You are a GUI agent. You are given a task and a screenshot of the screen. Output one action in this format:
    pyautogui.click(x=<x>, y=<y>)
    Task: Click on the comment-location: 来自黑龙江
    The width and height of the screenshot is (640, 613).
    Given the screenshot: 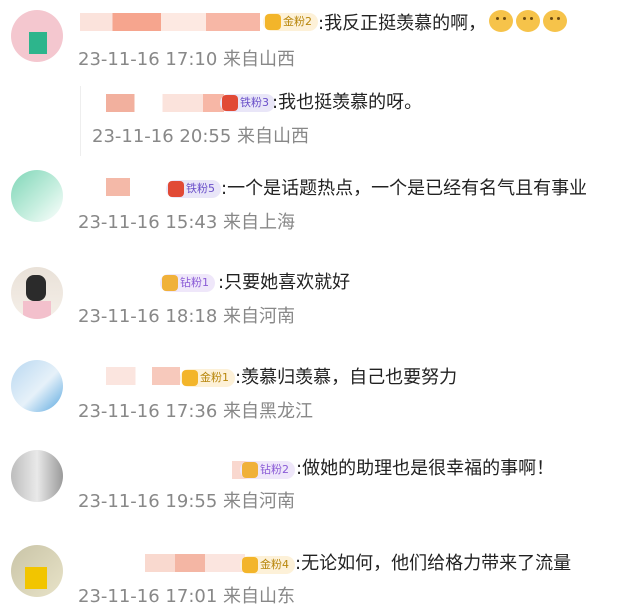 What is the action you would take?
    pyautogui.click(x=268, y=411)
    